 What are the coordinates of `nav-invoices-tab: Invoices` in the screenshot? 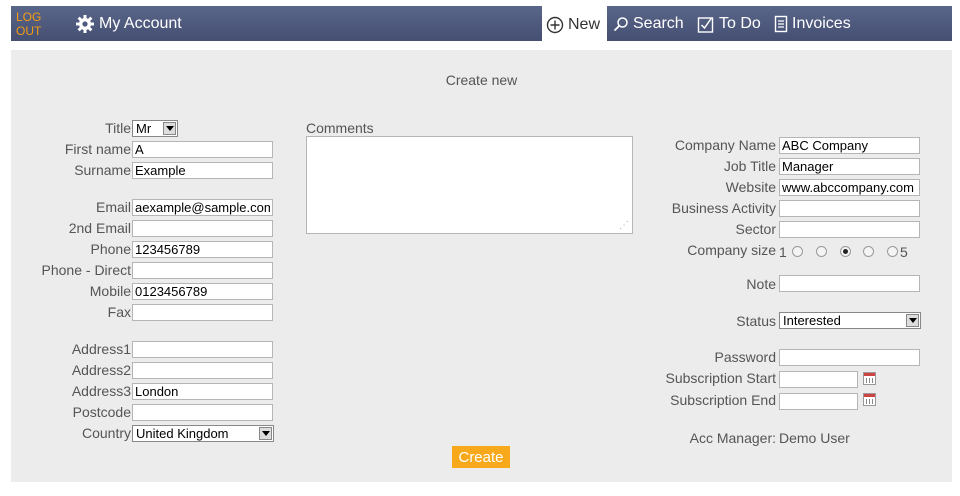 It's located at (812, 23).